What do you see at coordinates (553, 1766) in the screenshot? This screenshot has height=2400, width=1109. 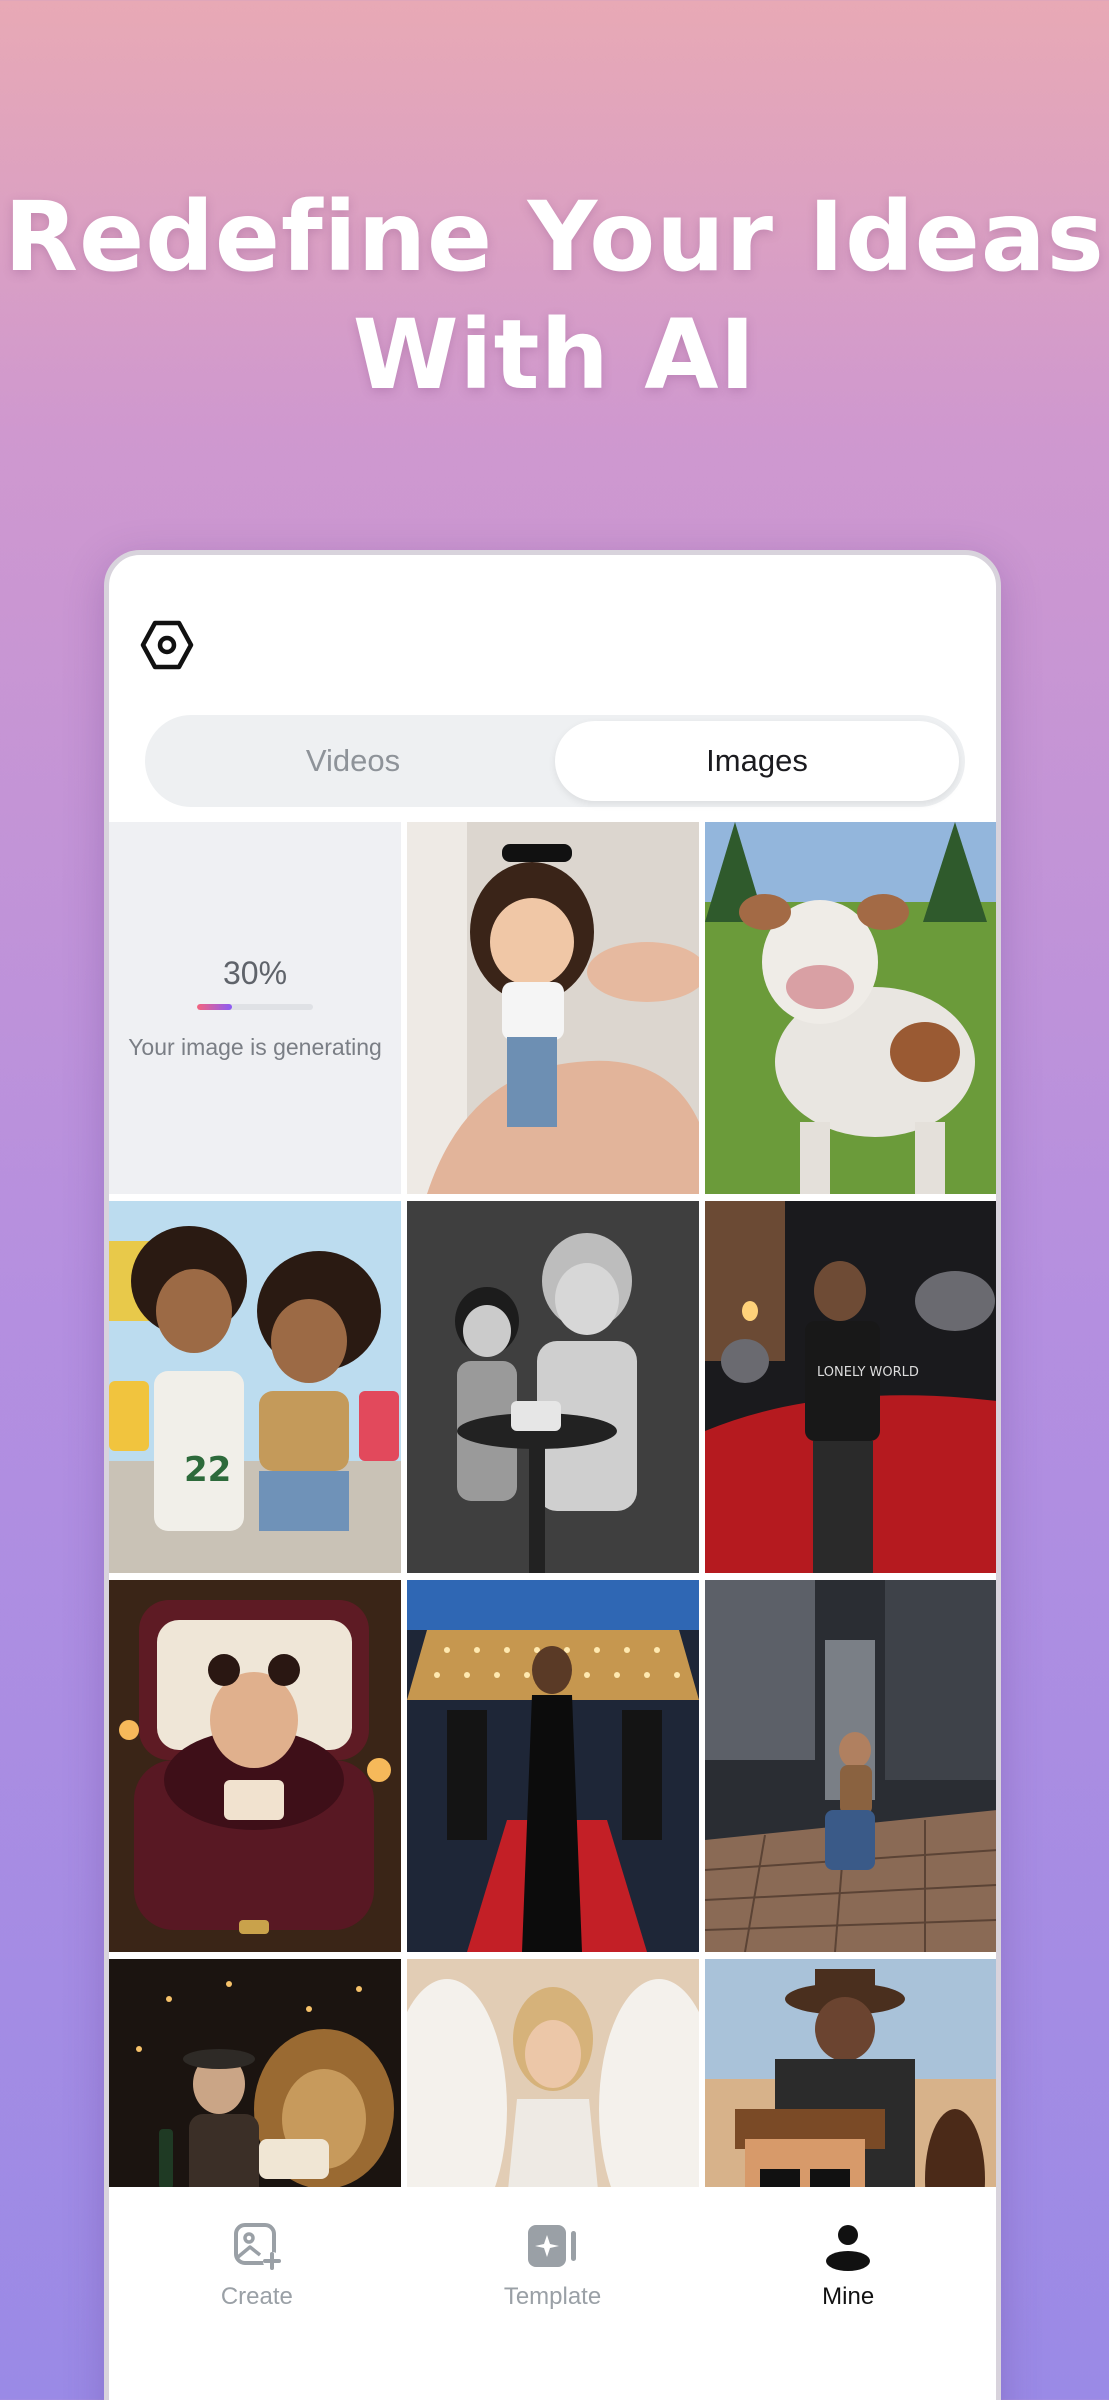 I see `gallery-image-gala-red-carpet` at bounding box center [553, 1766].